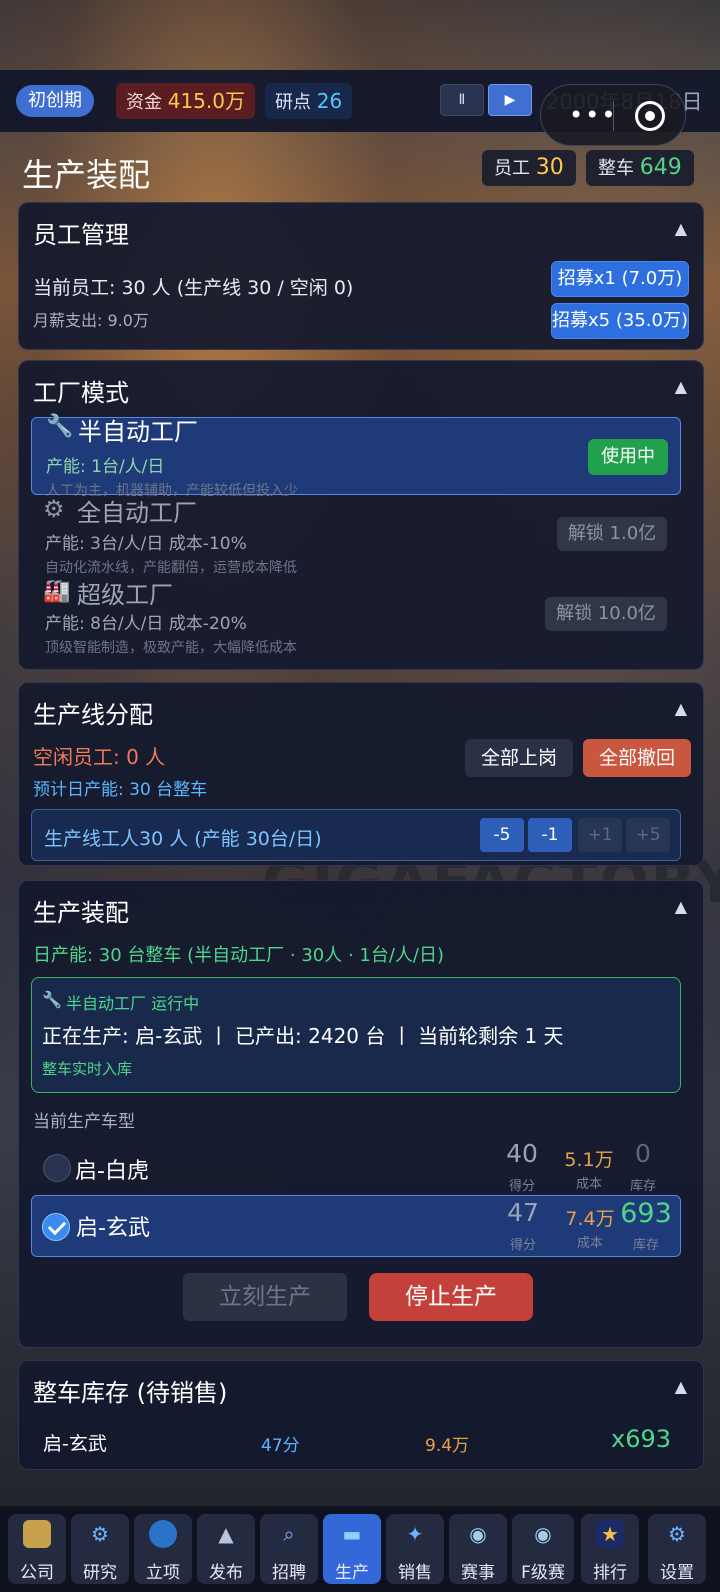 The height and width of the screenshot is (1592, 720). Describe the element at coordinates (415, 1549) in the screenshot. I see `nav-sales: ✦ 销售` at that location.